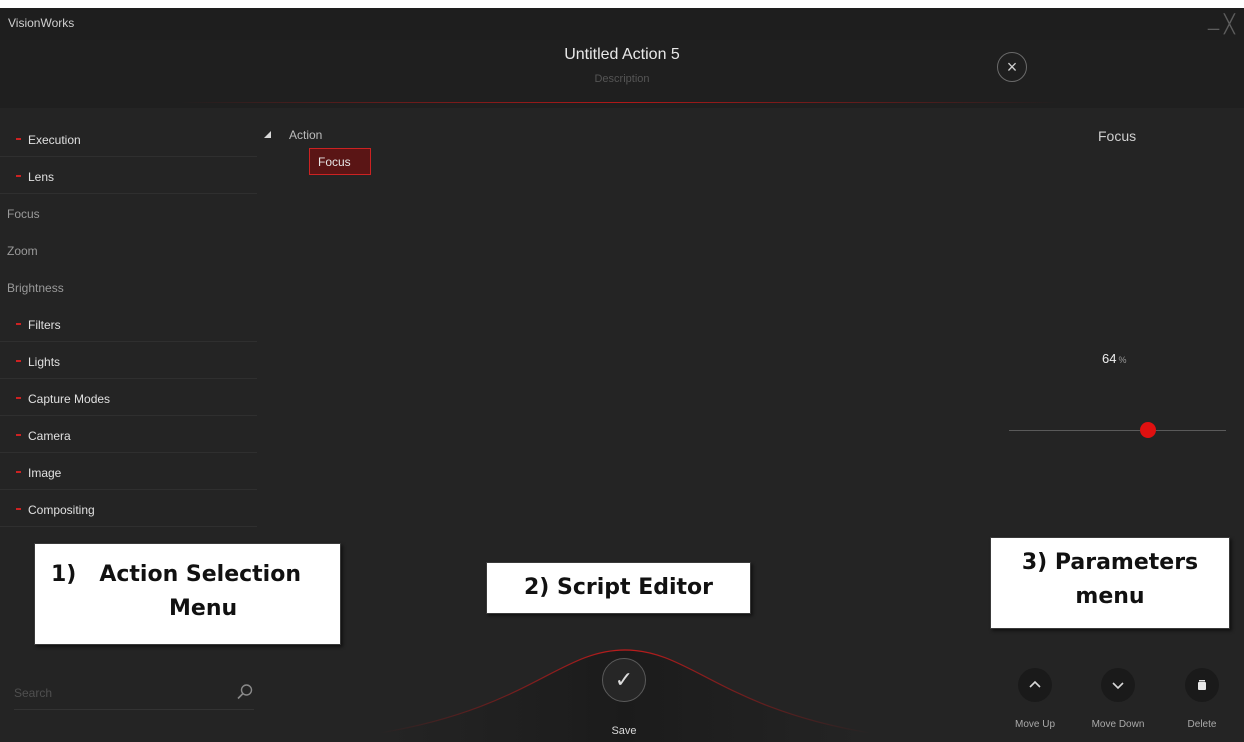 The width and height of the screenshot is (1244, 742). I want to click on focus-slider-thumb, so click(1147, 430).